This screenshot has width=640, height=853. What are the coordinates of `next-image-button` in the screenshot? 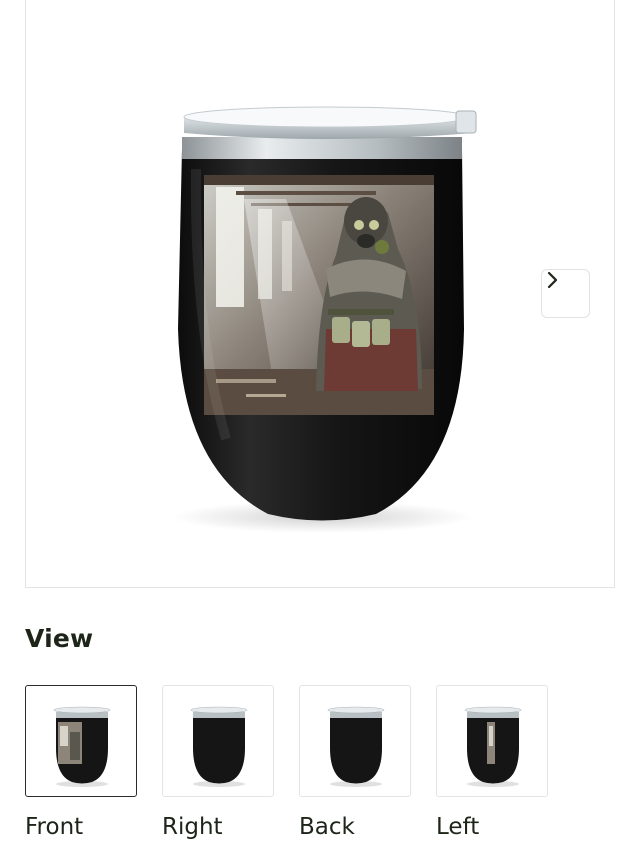 It's located at (565, 293).